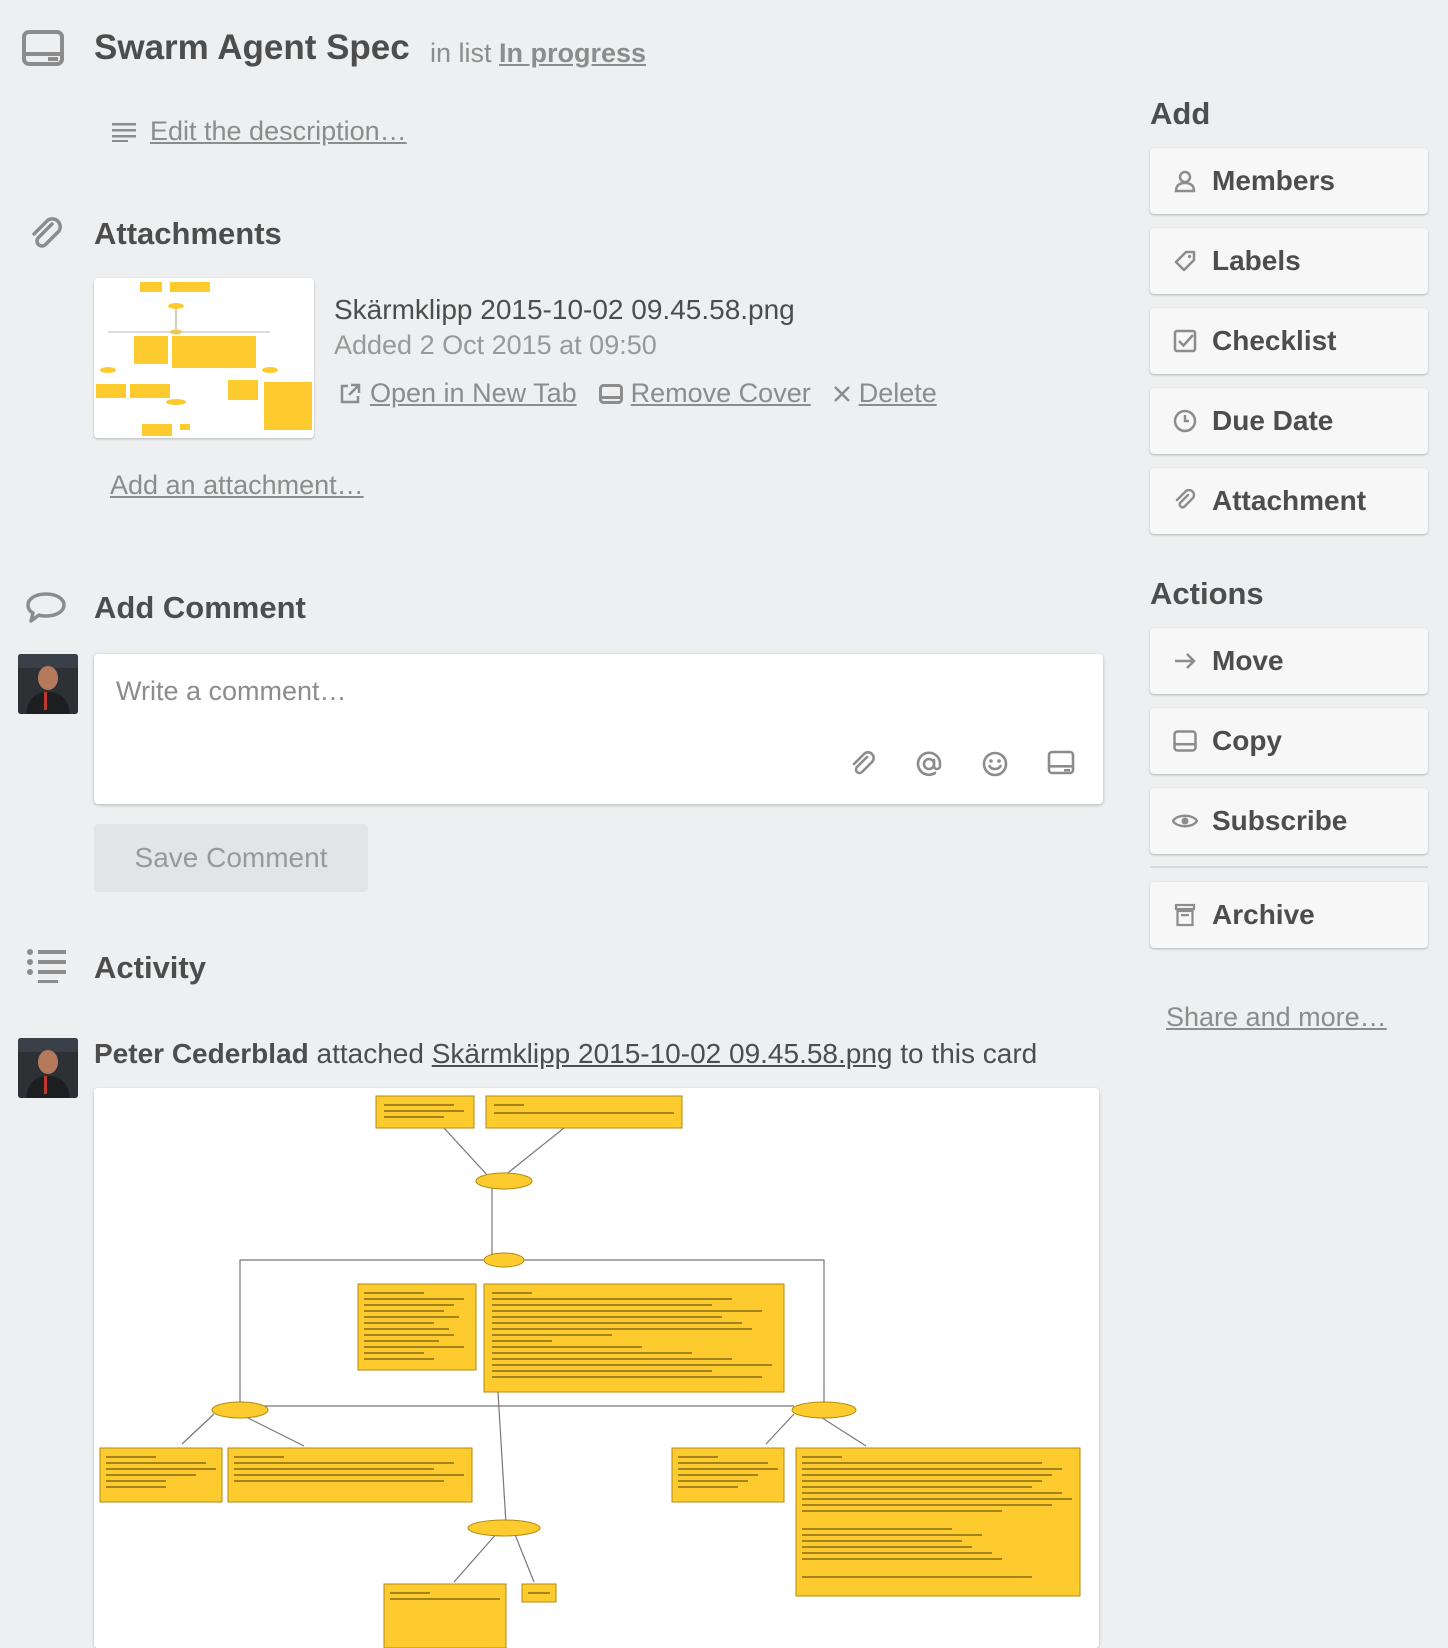 The image size is (1448, 1648). Describe the element at coordinates (1280, 820) in the screenshot. I see `subscribe-label: Subscribe` at that location.